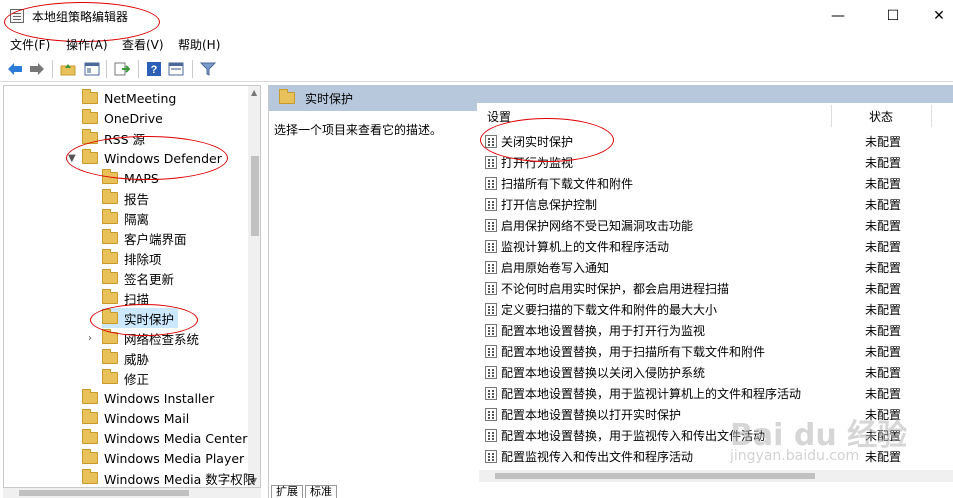 This screenshot has width=953, height=498. I want to click on column-header-setting: 设置, so click(499, 116).